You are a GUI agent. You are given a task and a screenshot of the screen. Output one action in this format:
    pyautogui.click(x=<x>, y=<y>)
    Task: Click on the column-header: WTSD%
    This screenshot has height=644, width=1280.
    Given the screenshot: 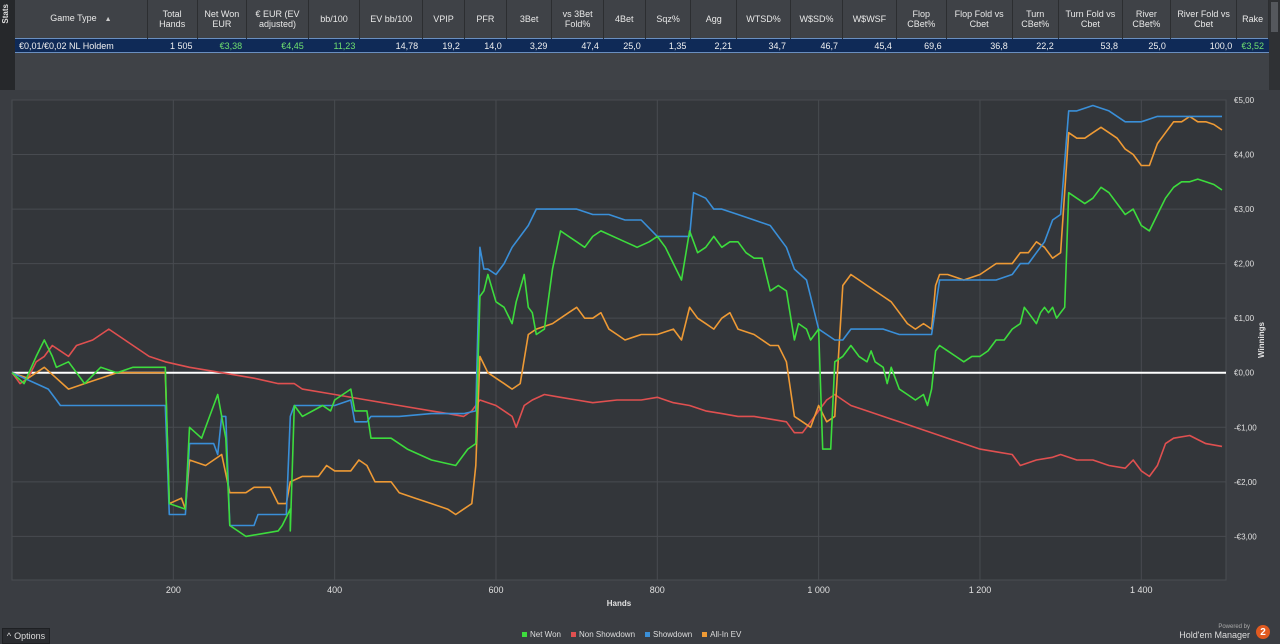 What is the action you would take?
    pyautogui.click(x=763, y=19)
    